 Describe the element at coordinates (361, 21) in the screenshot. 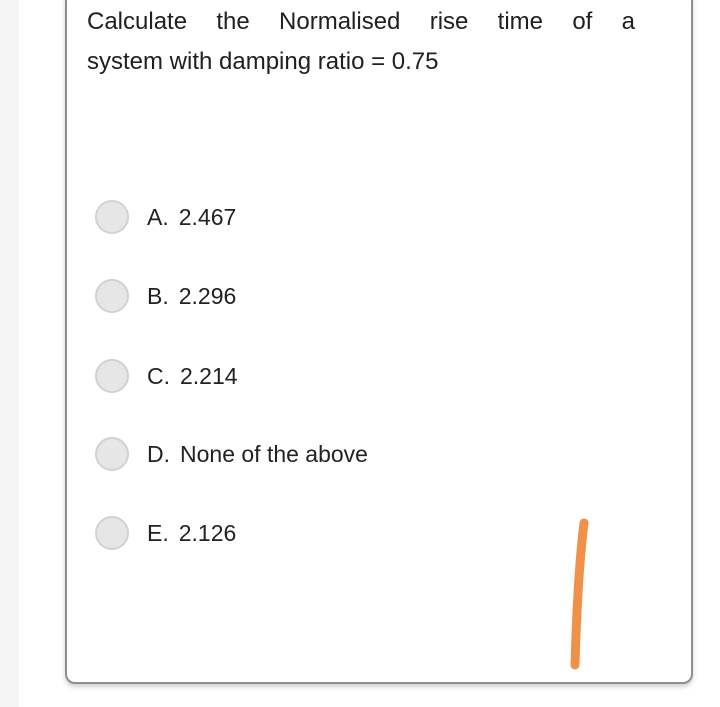

I see `question-line-1: Calculate the Normalised rise time of a` at that location.